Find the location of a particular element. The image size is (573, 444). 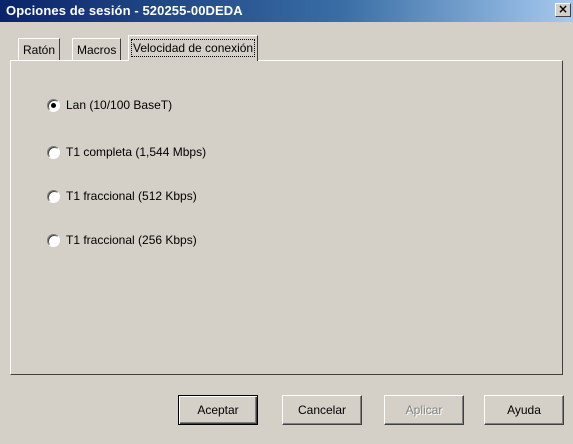

close-button: × is located at coordinates (563, 10).